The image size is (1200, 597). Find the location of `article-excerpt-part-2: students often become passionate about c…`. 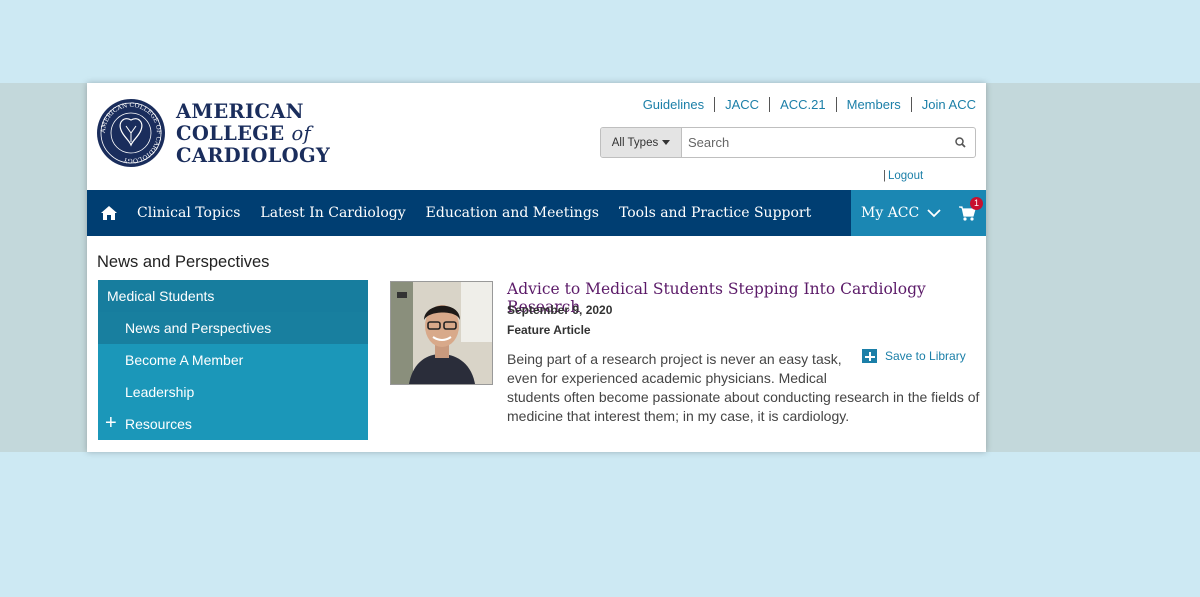

article-excerpt-part-2: students often become passionate about c… is located at coordinates (743, 406).